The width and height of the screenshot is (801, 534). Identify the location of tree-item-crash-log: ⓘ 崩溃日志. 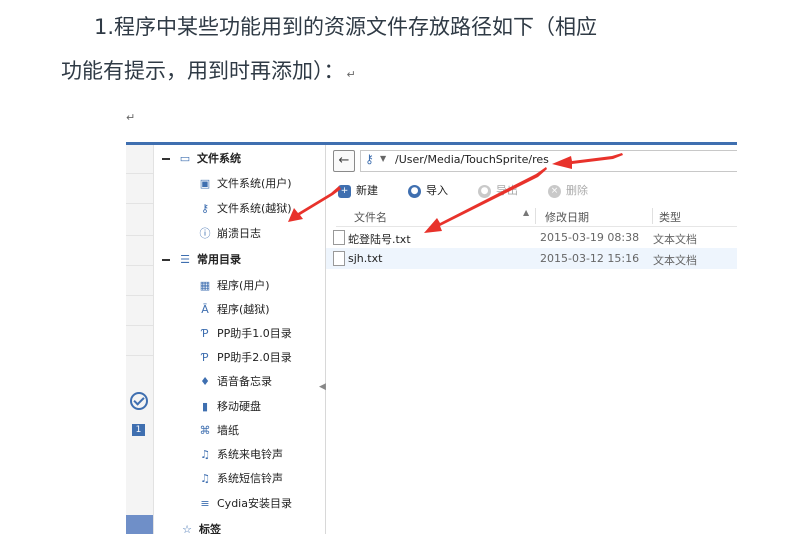
(230, 234).